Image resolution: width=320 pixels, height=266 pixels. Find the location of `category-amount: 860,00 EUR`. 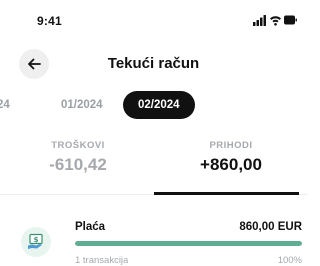

category-amount: 860,00 EUR is located at coordinates (270, 227).